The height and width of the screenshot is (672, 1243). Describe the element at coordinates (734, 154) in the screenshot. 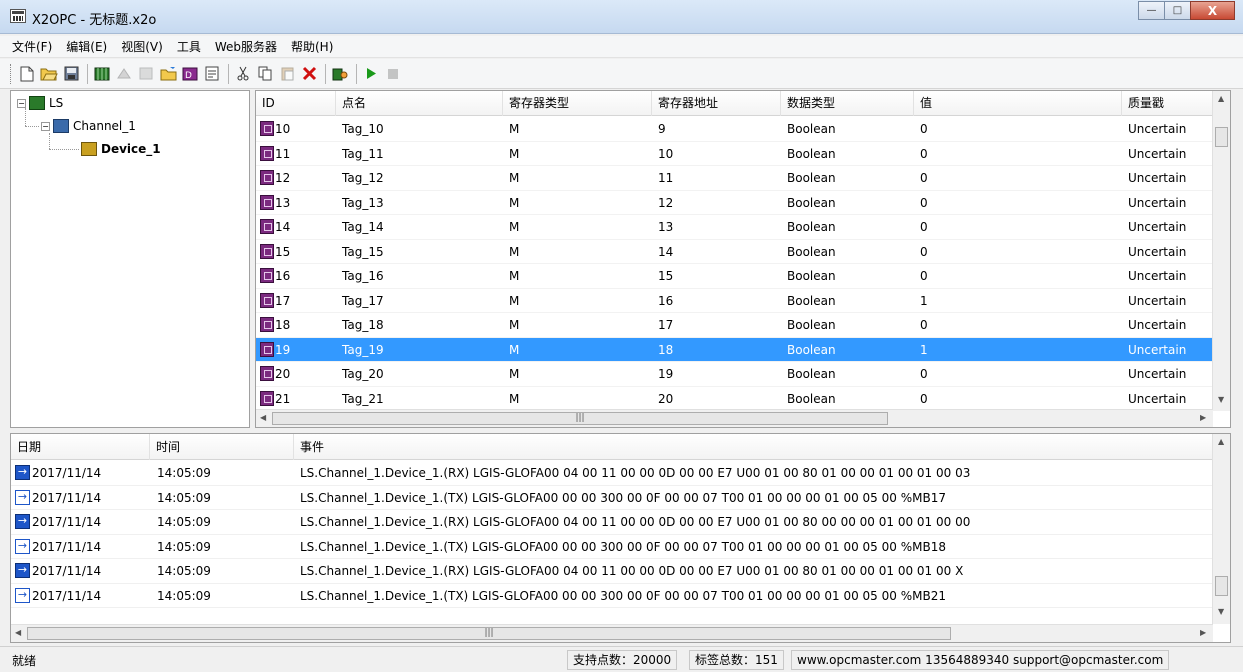

I see `table-row: 11 Tag_11 M 10 Boolean 0 Uncertain` at that location.